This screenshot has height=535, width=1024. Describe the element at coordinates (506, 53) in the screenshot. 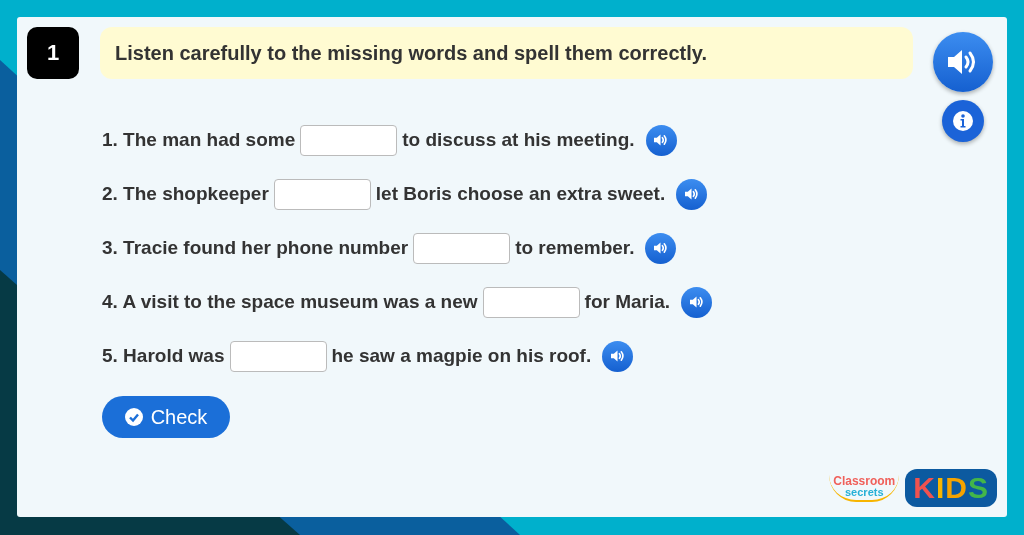

I see `instruction-text: Listen carefully to the missing words and spell them correctly.` at that location.